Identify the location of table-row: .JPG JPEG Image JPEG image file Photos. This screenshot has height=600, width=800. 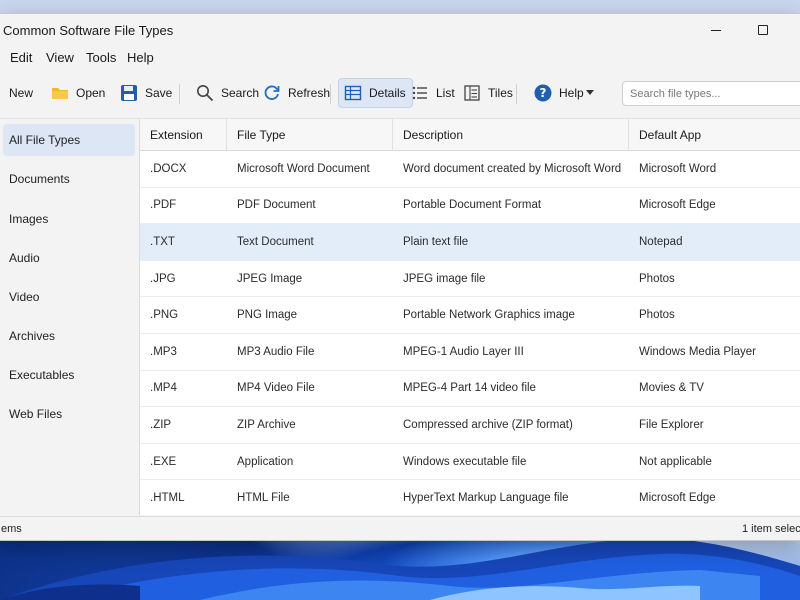
(470, 279).